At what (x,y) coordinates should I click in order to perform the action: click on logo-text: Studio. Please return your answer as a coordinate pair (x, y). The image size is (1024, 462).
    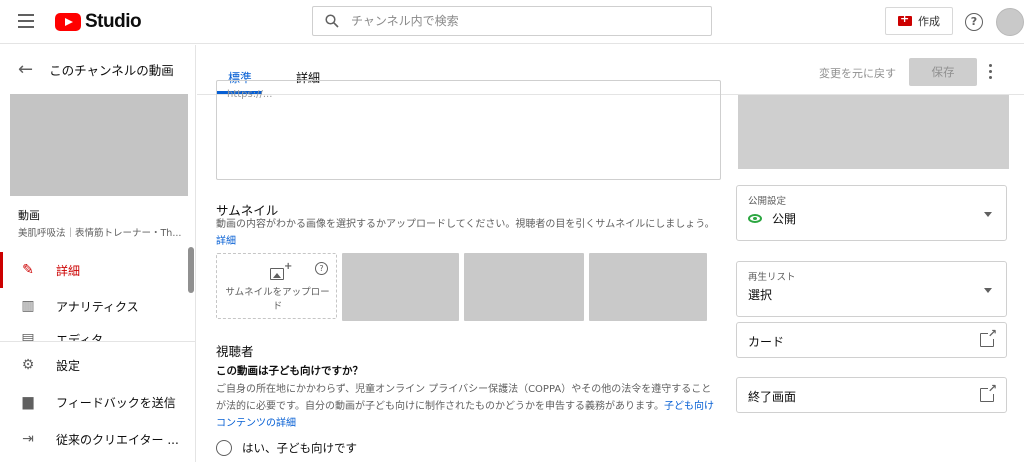
    Looking at the image, I should click on (113, 21).